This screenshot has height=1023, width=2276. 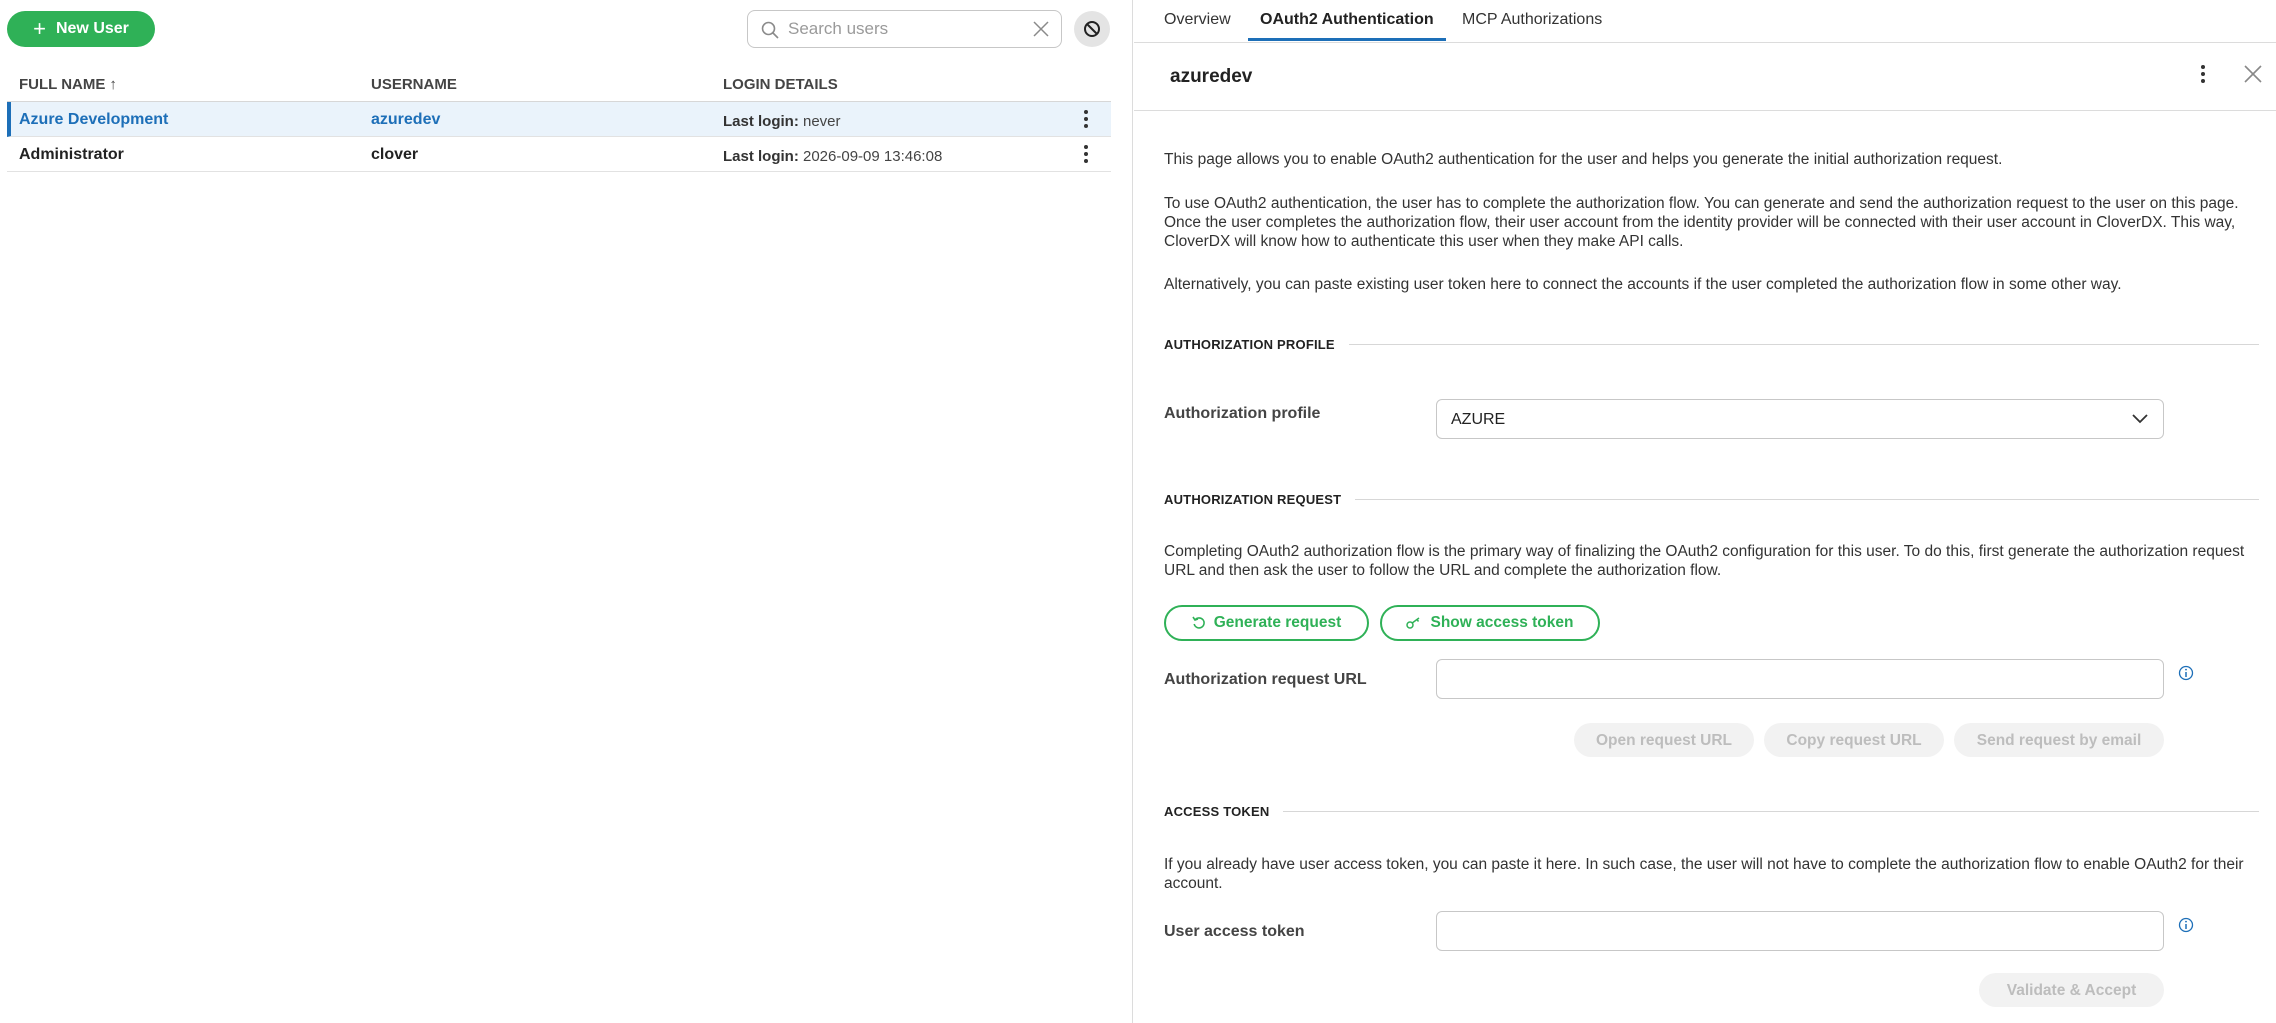 I want to click on send-request-by-email-button: Send request by email, so click(x=2059, y=740).